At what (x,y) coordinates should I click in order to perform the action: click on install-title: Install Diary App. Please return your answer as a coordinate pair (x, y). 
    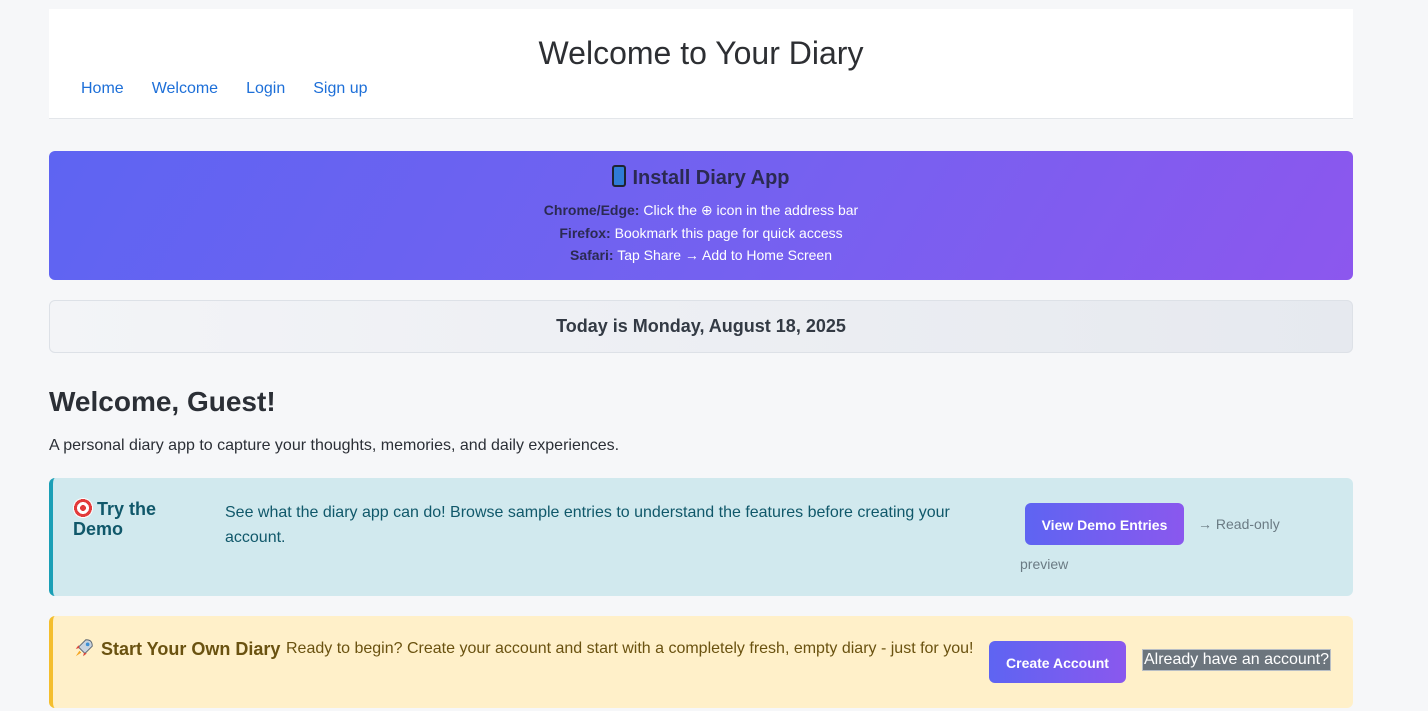
    Looking at the image, I should click on (701, 178).